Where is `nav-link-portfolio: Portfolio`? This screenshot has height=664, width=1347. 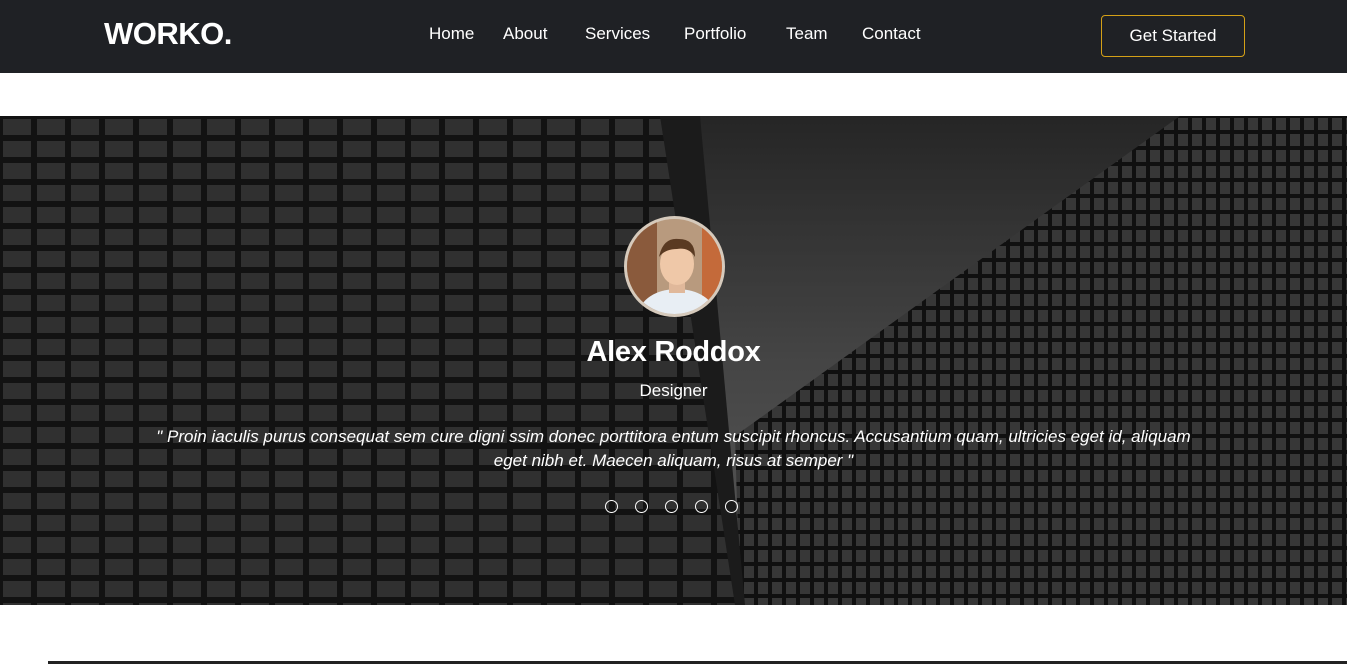
nav-link-portfolio: Portfolio is located at coordinates (715, 34).